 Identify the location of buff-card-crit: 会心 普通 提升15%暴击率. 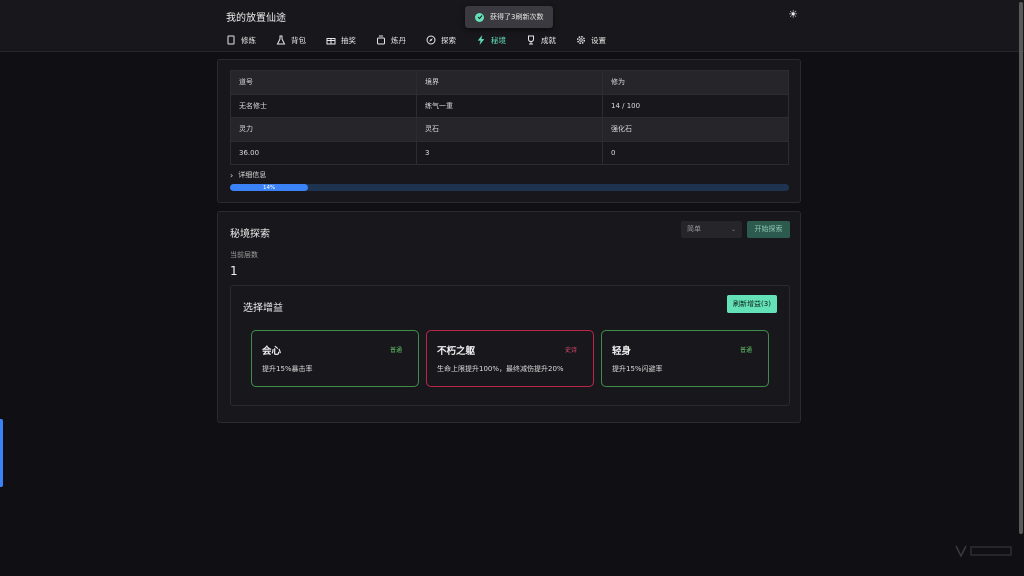
(335, 358).